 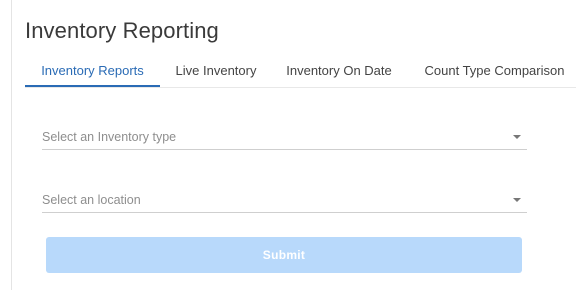 What do you see at coordinates (91, 200) in the screenshot?
I see `location-placeholder: Select an location` at bounding box center [91, 200].